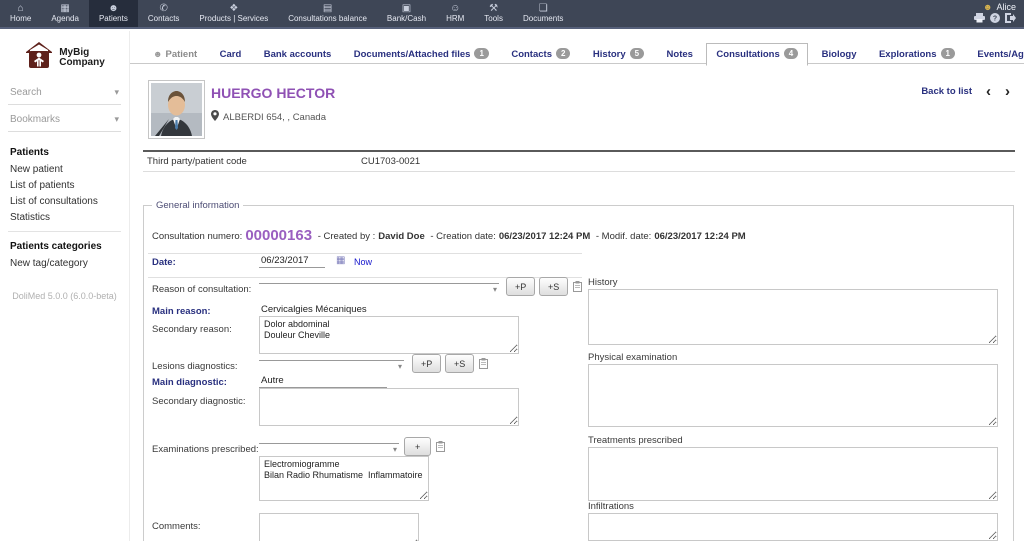 Image resolution: width=1024 pixels, height=541 pixels. I want to click on chevron-down-icon: ▾, so click(116, 119).